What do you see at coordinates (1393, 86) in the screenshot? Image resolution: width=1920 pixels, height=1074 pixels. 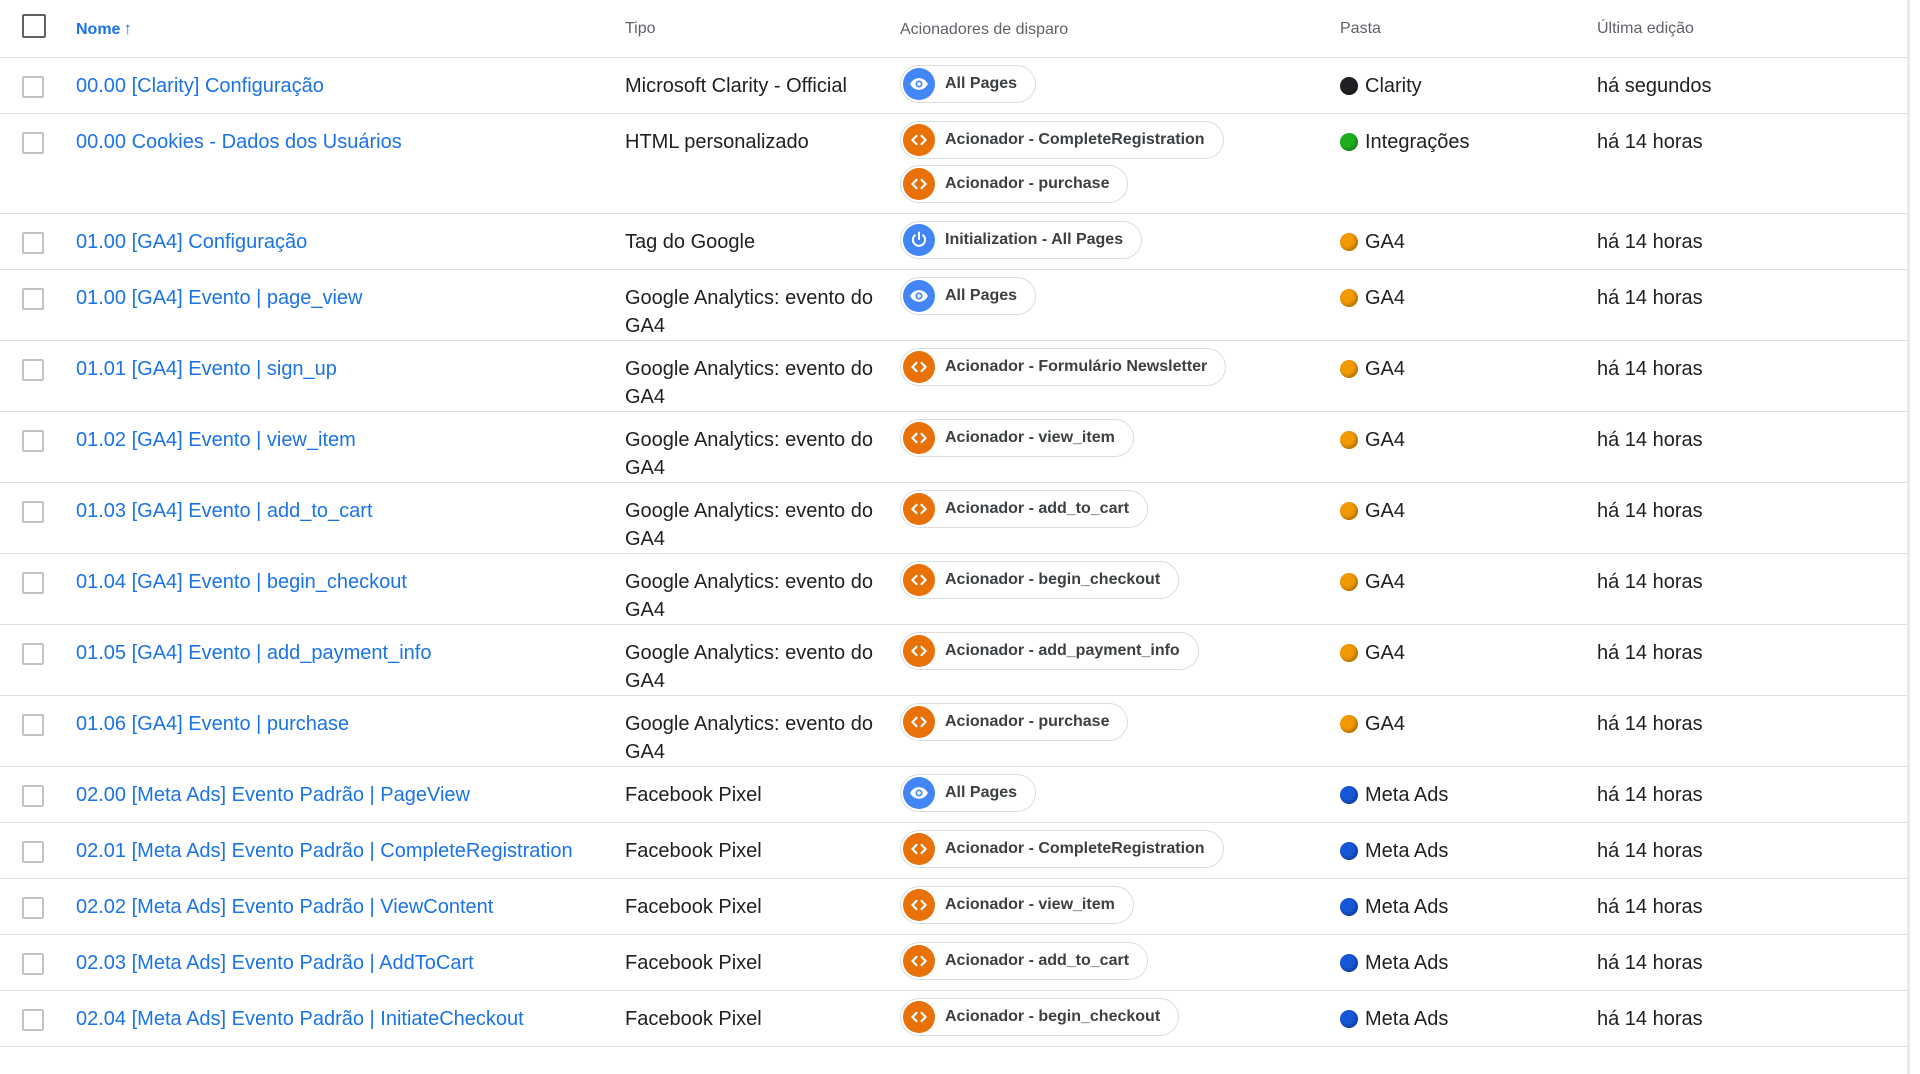 I see `folder-name: Clarity` at bounding box center [1393, 86].